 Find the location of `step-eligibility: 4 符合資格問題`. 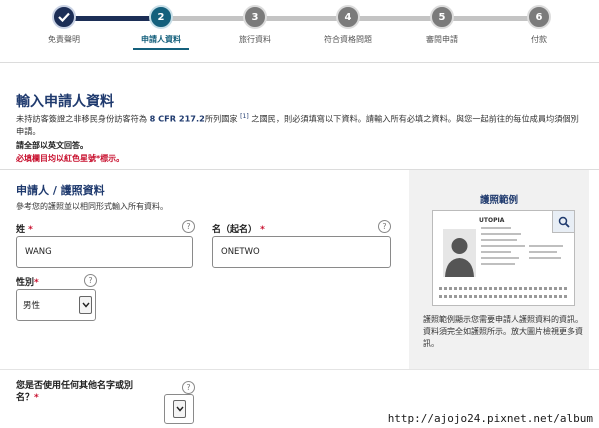

step-eligibility: 4 符合資格問題 is located at coordinates (348, 25).